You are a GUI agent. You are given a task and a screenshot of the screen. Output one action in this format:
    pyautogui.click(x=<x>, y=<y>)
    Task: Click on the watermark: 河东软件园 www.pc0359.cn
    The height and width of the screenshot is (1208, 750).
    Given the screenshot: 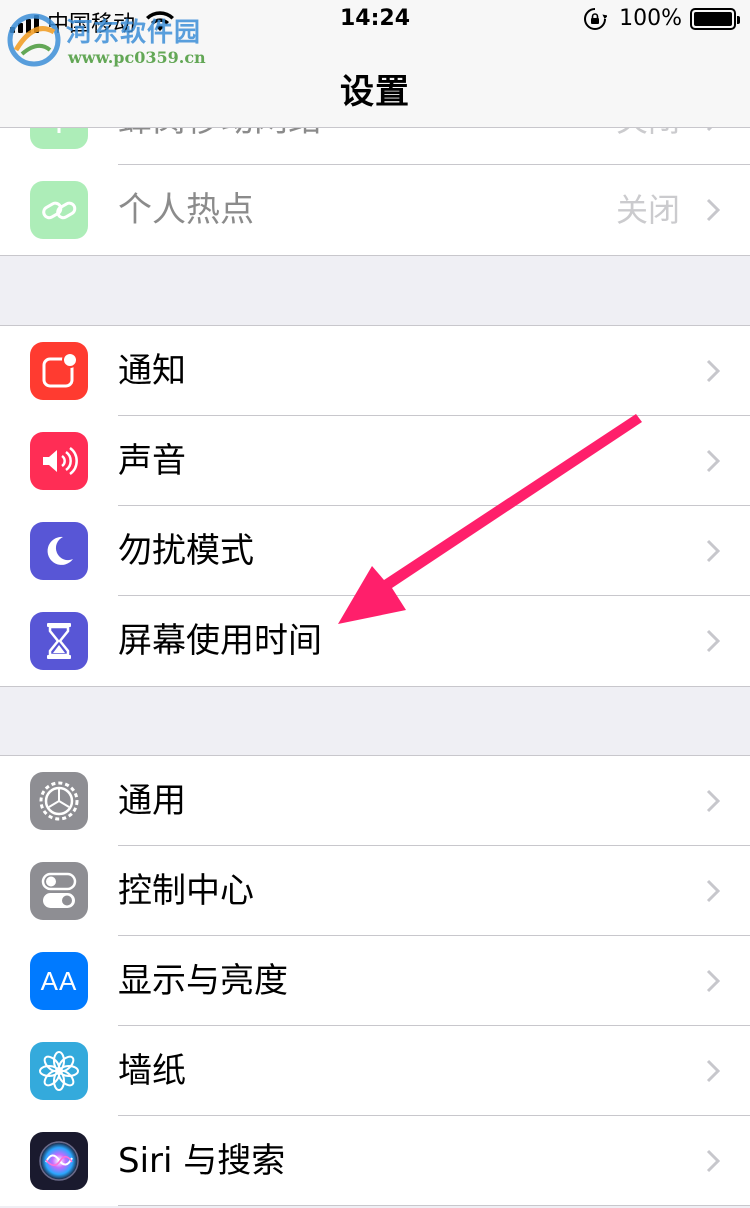 What is the action you would take?
    pyautogui.click(x=109, y=40)
    